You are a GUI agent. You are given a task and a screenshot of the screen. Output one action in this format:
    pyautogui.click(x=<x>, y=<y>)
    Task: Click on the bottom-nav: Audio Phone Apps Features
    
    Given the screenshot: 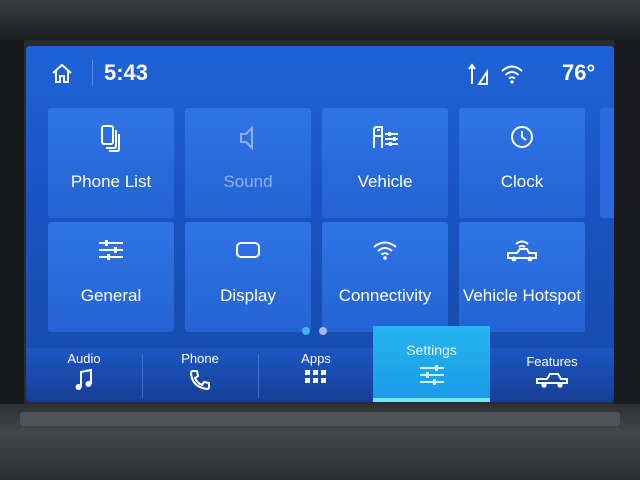 What is the action you would take?
    pyautogui.click(x=320, y=375)
    